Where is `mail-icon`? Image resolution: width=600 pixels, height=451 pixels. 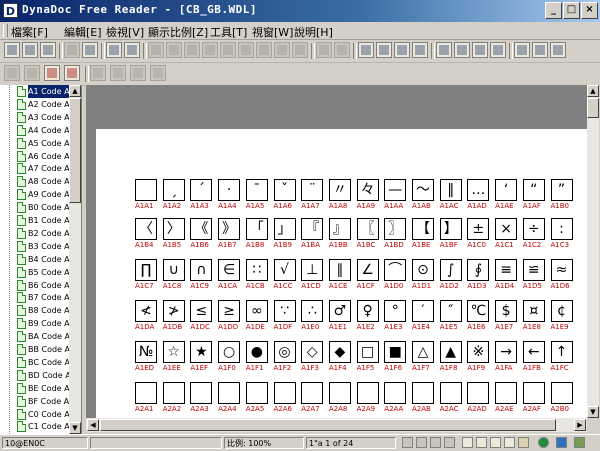 mail-icon is located at coordinates (558, 50).